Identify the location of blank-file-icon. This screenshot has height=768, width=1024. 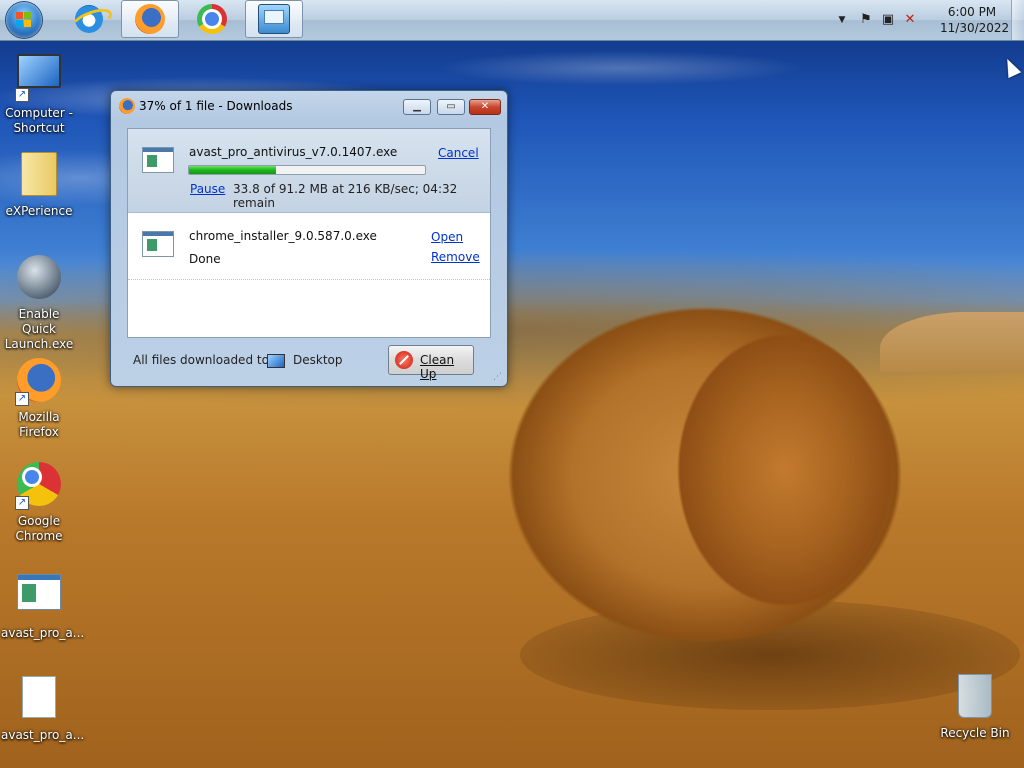
(39, 697).